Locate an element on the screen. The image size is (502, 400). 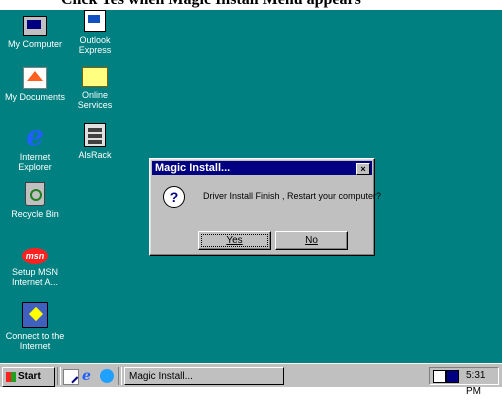
my-documents-icon is located at coordinates (35, 78).